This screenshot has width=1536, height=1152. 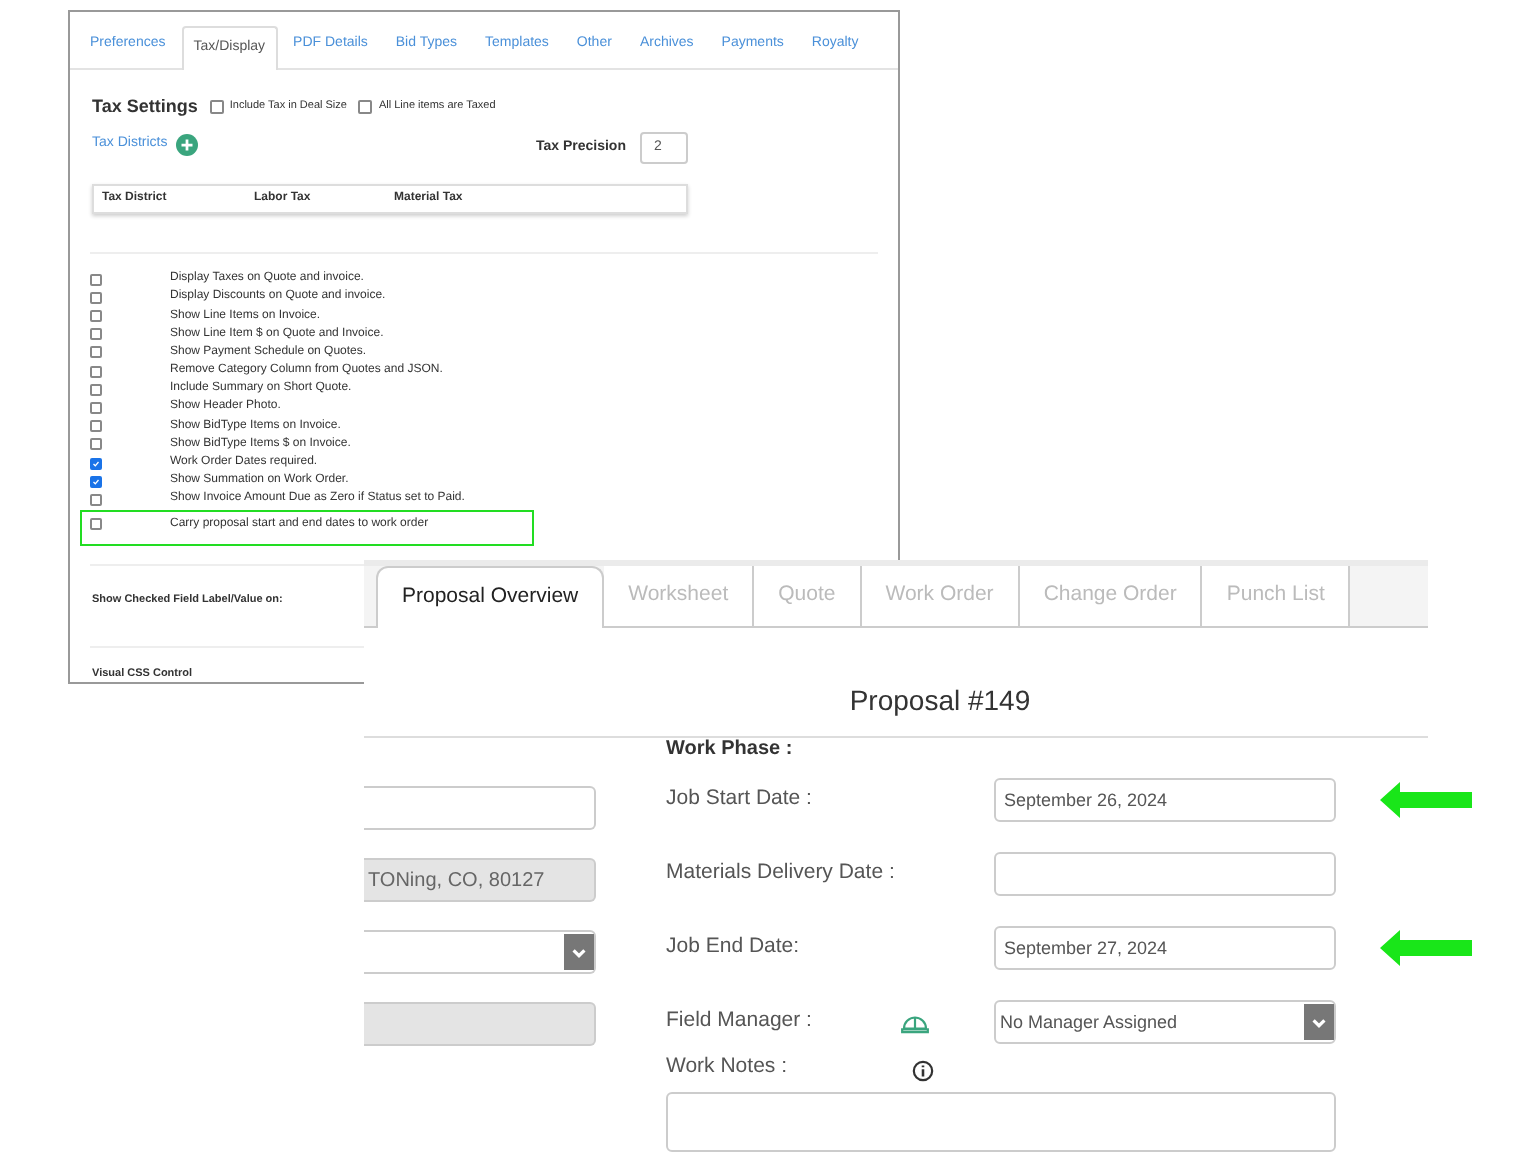 I want to click on section-heading: Tax Settings, so click(x=145, y=106).